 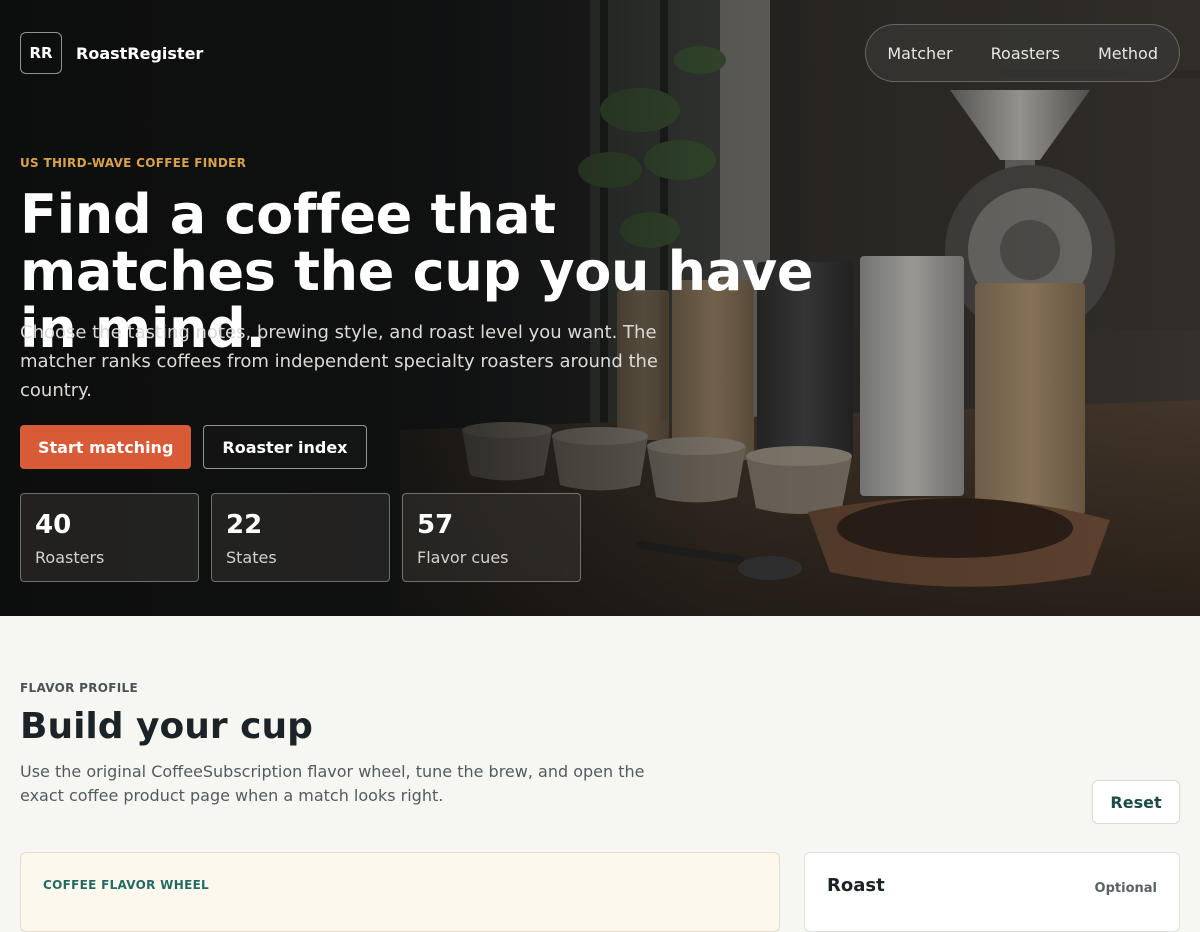 I want to click on stat-label: Roasters, so click(x=70, y=557).